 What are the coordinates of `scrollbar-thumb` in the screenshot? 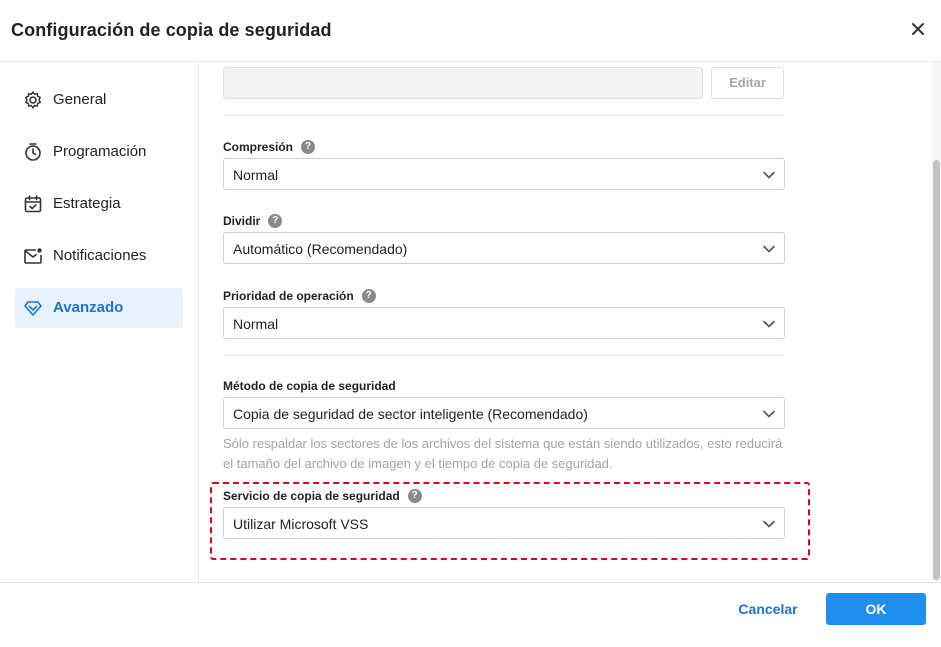 It's located at (936, 370).